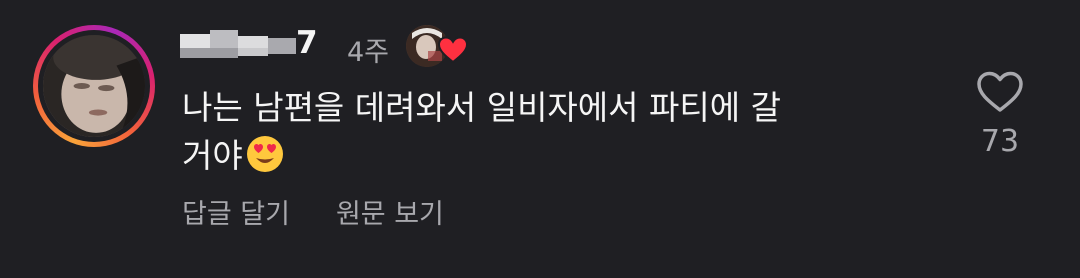  What do you see at coordinates (1000, 92) in the screenshot?
I see `heart-outline-icon` at bounding box center [1000, 92].